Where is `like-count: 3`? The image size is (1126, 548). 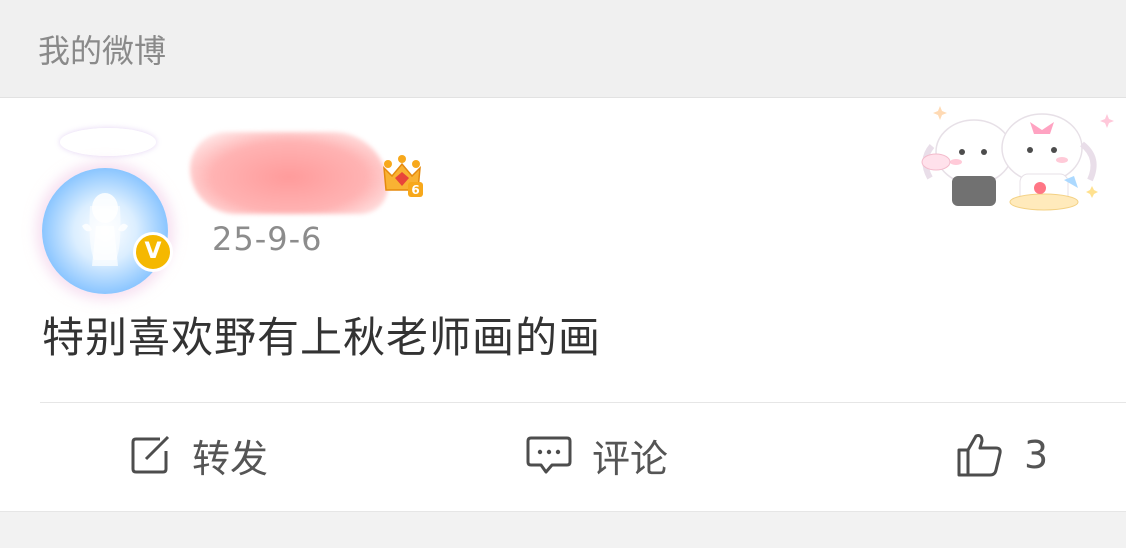 like-count: 3 is located at coordinates (1036, 455).